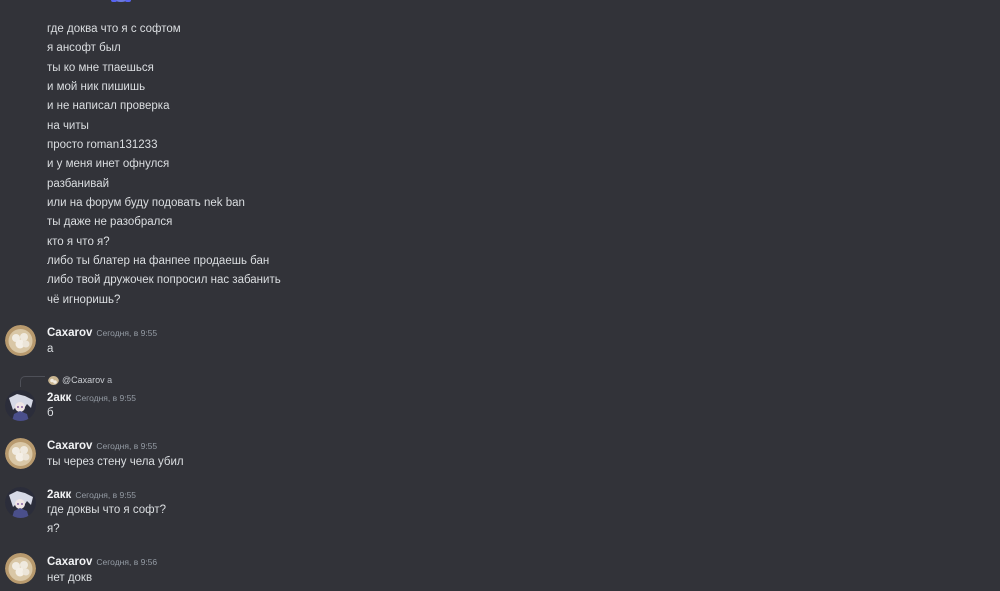 The width and height of the screenshot is (1000, 591). I want to click on message-line: а, so click(50, 349).